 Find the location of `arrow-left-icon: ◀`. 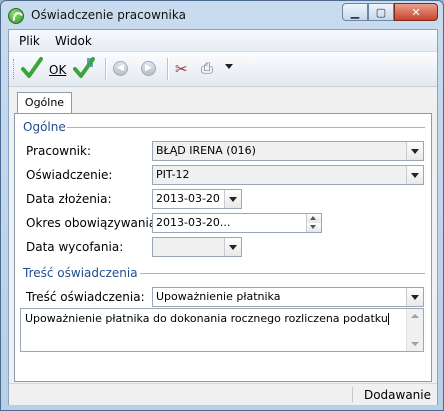

arrow-left-icon: ◀ is located at coordinates (120, 68).